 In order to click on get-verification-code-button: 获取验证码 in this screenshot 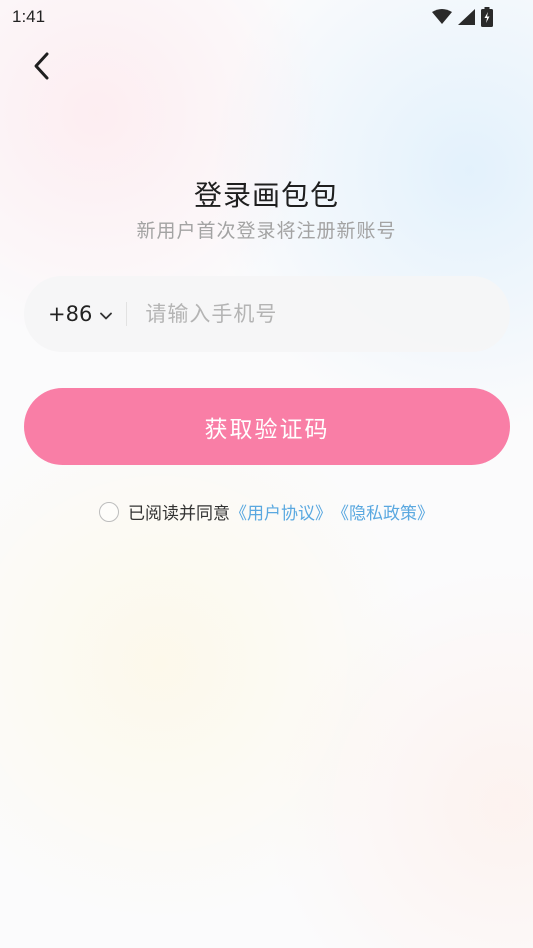, I will do `click(267, 426)`.